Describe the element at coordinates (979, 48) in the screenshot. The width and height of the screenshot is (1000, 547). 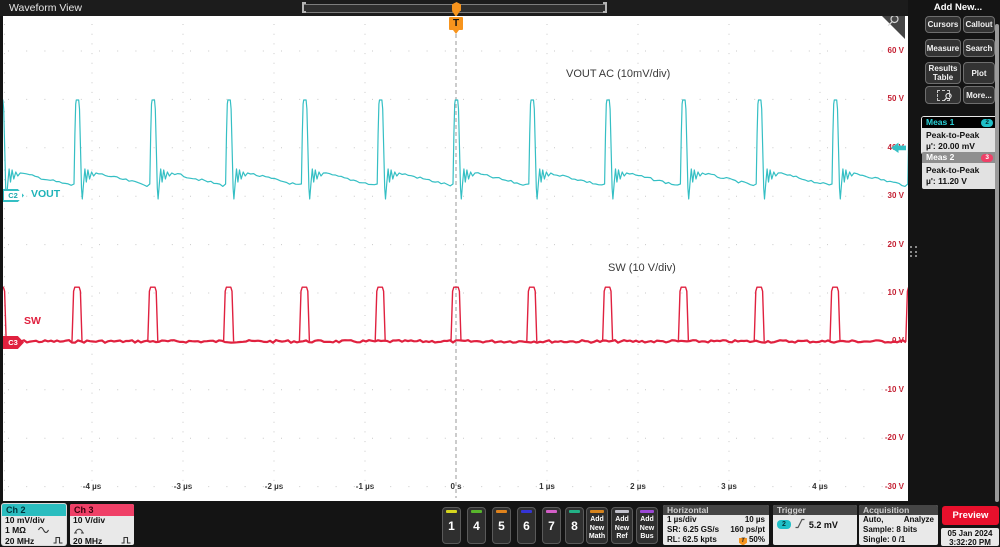
I see `search-button: Search` at that location.